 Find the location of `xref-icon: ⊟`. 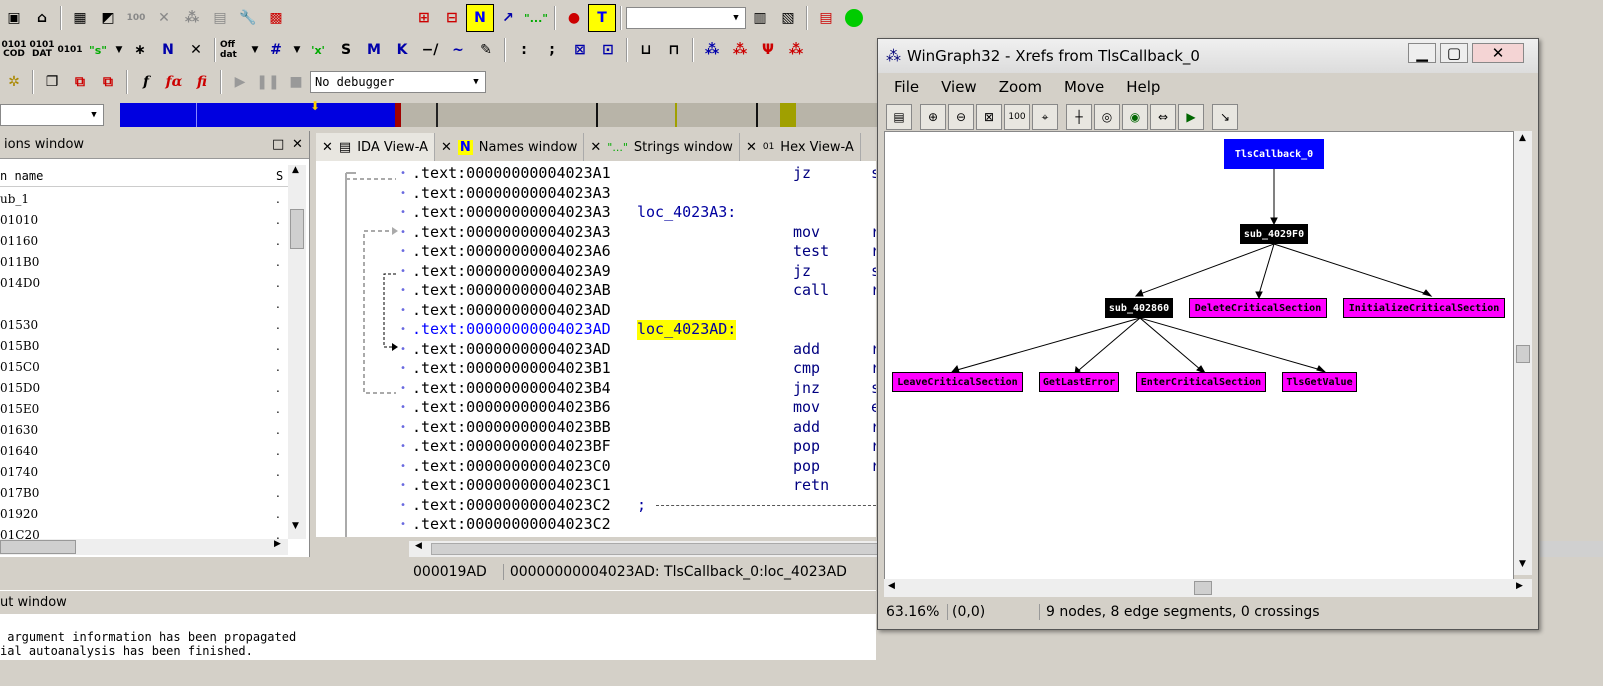

xref-icon: ⊟ is located at coordinates (452, 18).